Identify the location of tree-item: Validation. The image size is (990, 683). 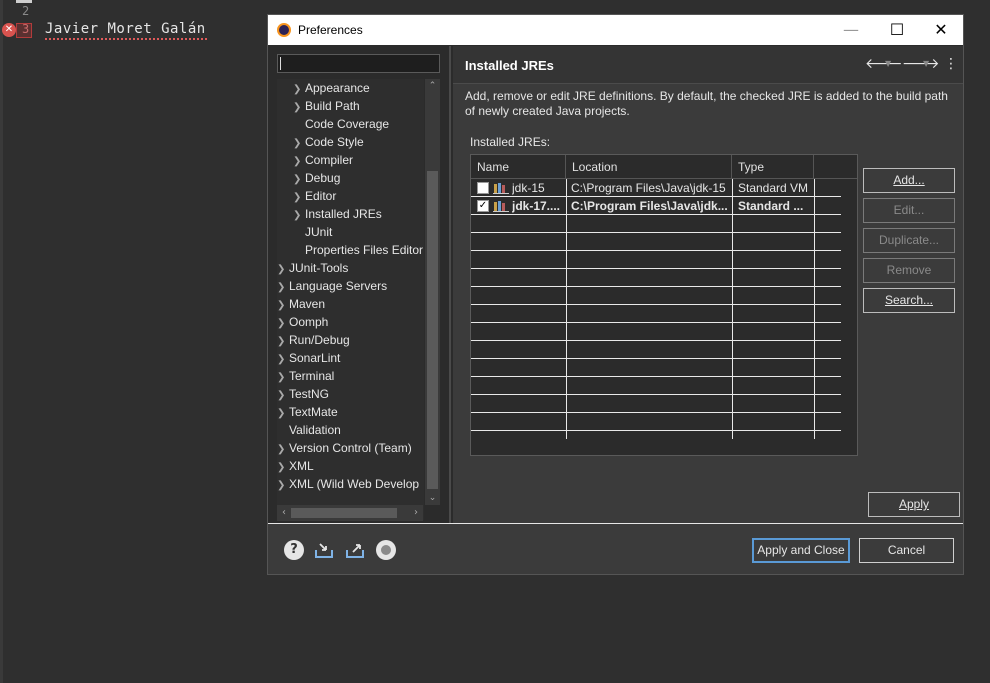
(309, 430).